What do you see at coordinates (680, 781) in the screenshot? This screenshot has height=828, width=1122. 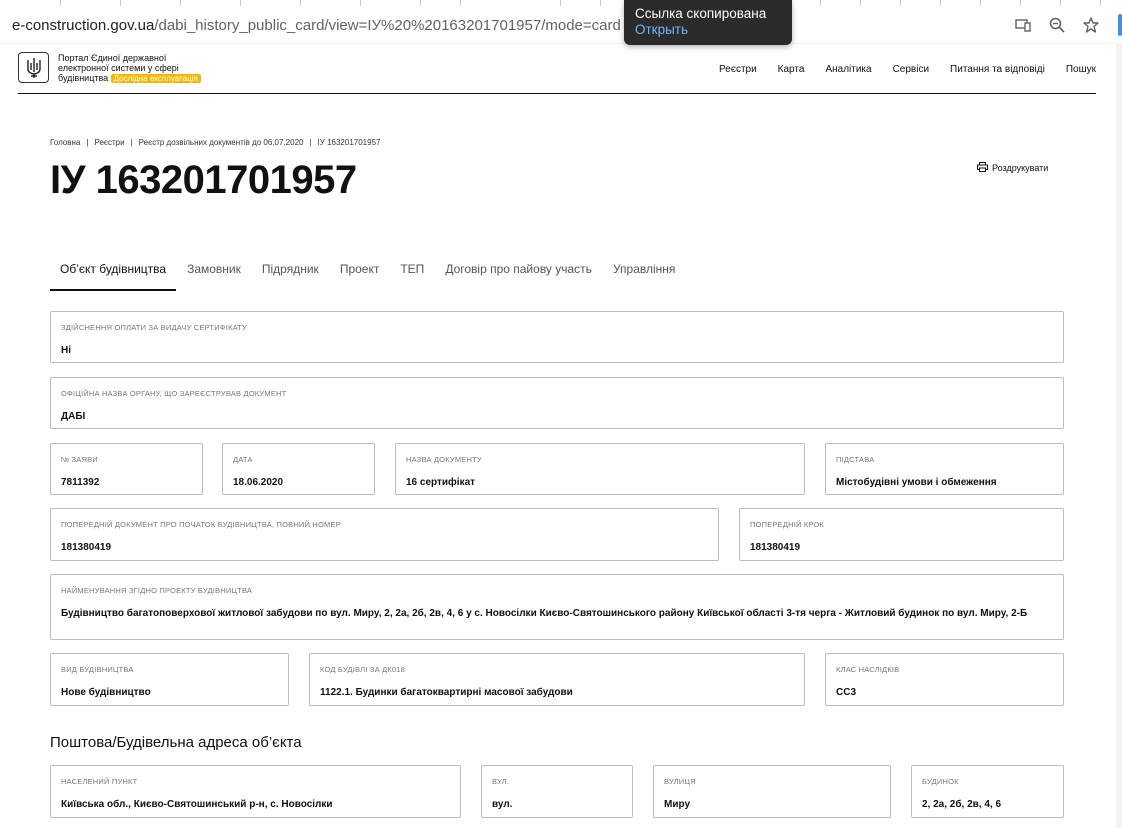 I see `field-label: Вулиця` at bounding box center [680, 781].